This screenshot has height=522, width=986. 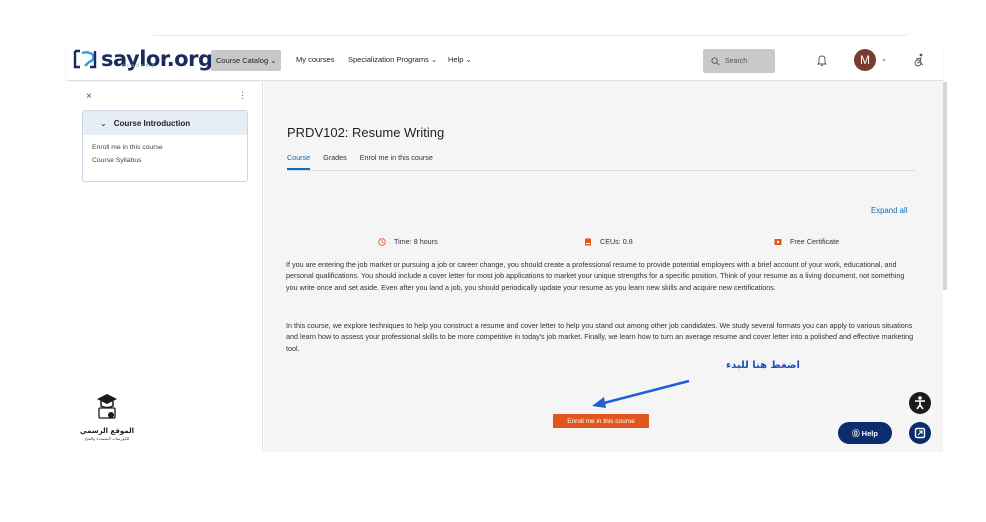 I want to click on expand-window-button, so click(x=920, y=433).